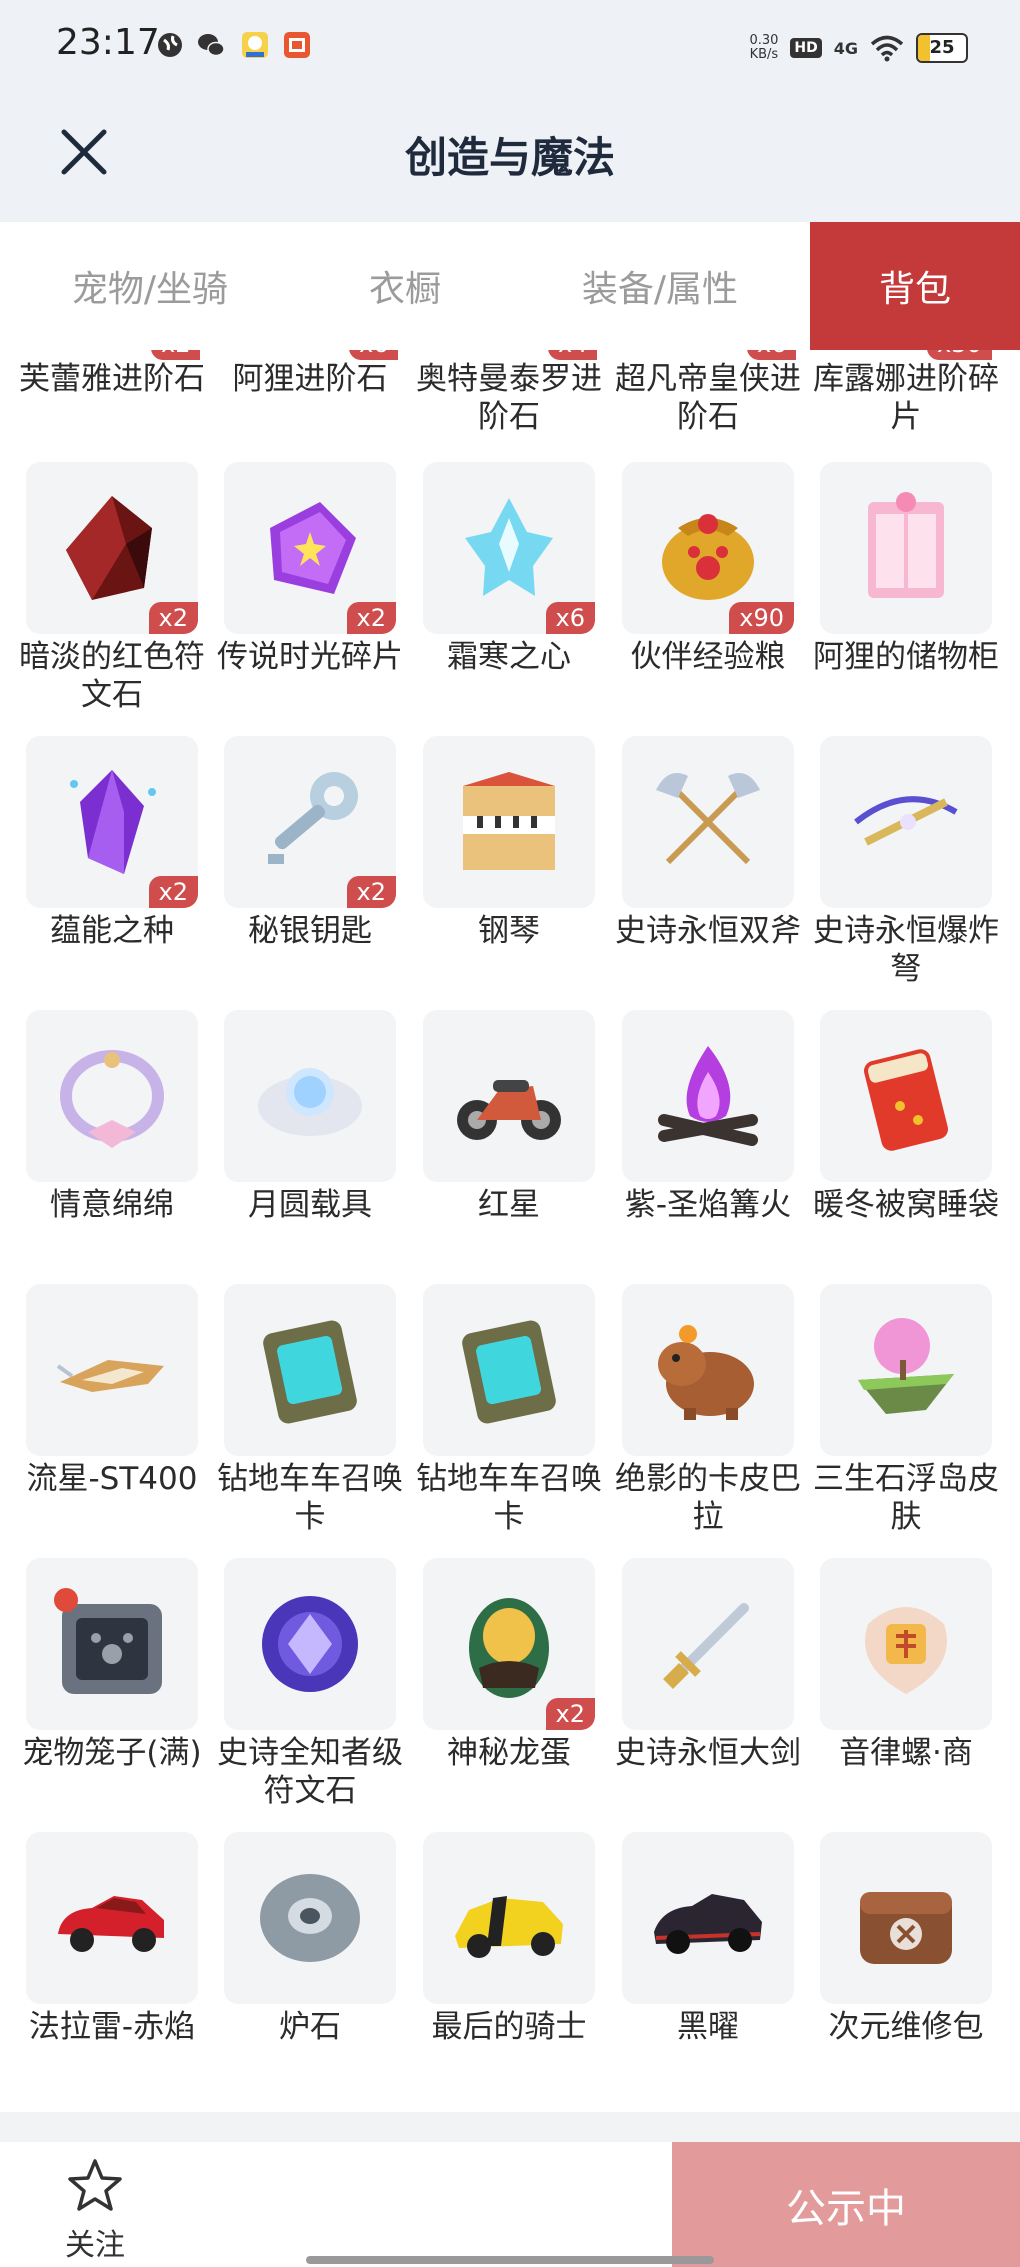 The image size is (1020, 2267). Describe the element at coordinates (708, 1951) in the screenshot. I see `list-item: 黑曜` at that location.